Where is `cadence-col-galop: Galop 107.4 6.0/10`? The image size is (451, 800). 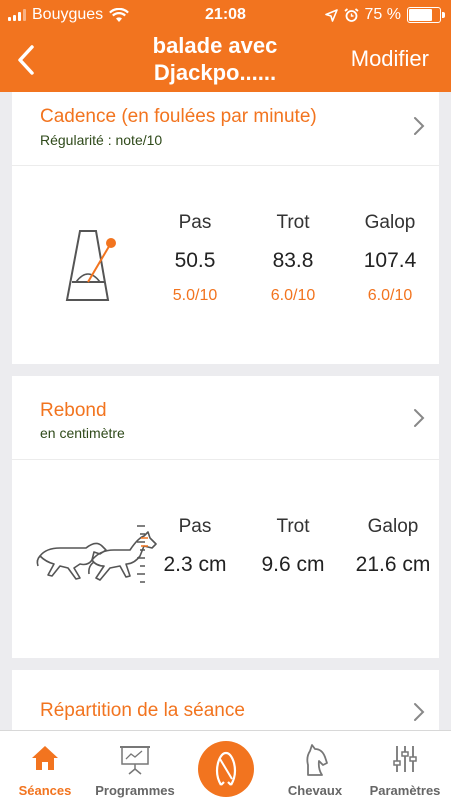 cadence-col-galop: Galop 107.4 6.0/10 is located at coordinates (390, 258).